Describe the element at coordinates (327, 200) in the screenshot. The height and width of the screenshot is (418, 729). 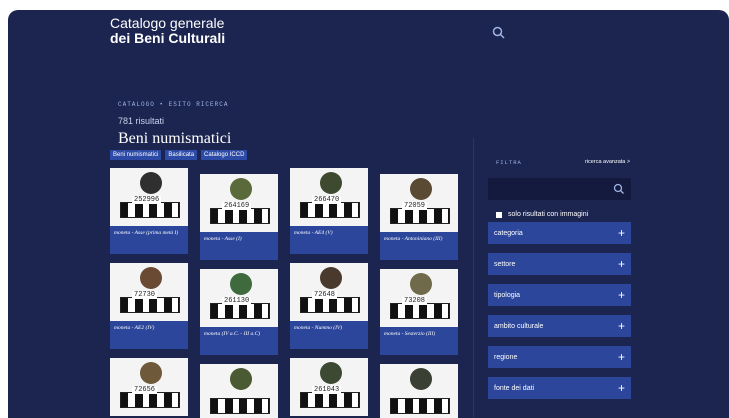
I see `inventory-number: 266470` at that location.